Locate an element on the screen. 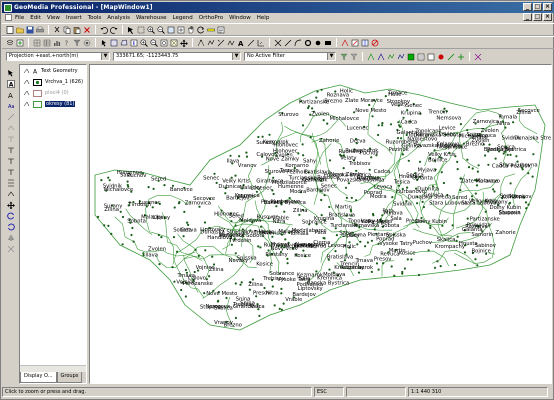  draw-line-icon is located at coordinates (287, 42).